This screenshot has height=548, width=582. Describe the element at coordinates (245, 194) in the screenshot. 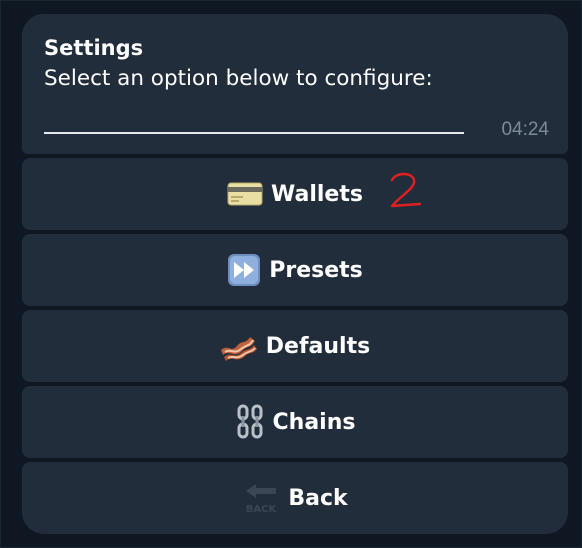

I see `credit-card-icon` at that location.